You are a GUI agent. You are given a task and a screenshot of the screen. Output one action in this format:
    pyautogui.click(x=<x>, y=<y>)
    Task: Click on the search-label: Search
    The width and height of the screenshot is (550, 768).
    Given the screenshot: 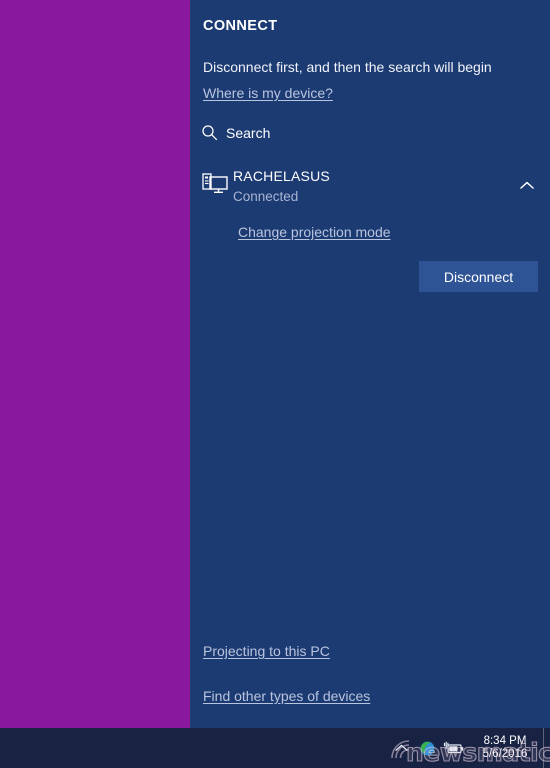 What is the action you would take?
    pyautogui.click(x=248, y=132)
    